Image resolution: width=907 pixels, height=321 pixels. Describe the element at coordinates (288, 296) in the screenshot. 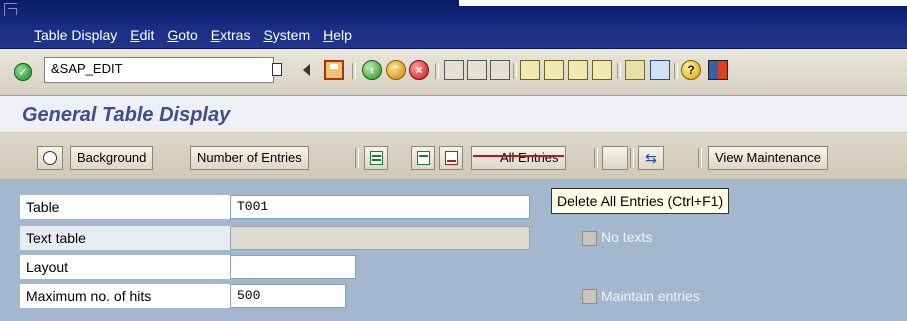

I see `max-hits-input: 500` at that location.